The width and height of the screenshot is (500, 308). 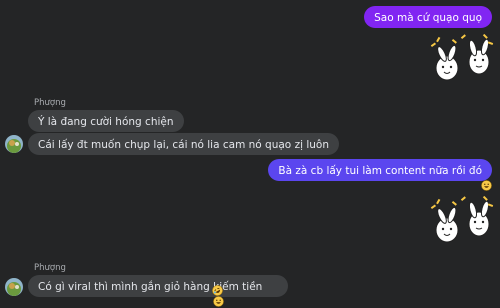 What do you see at coordinates (479, 56) in the screenshot?
I see `bunny-right` at bounding box center [479, 56].